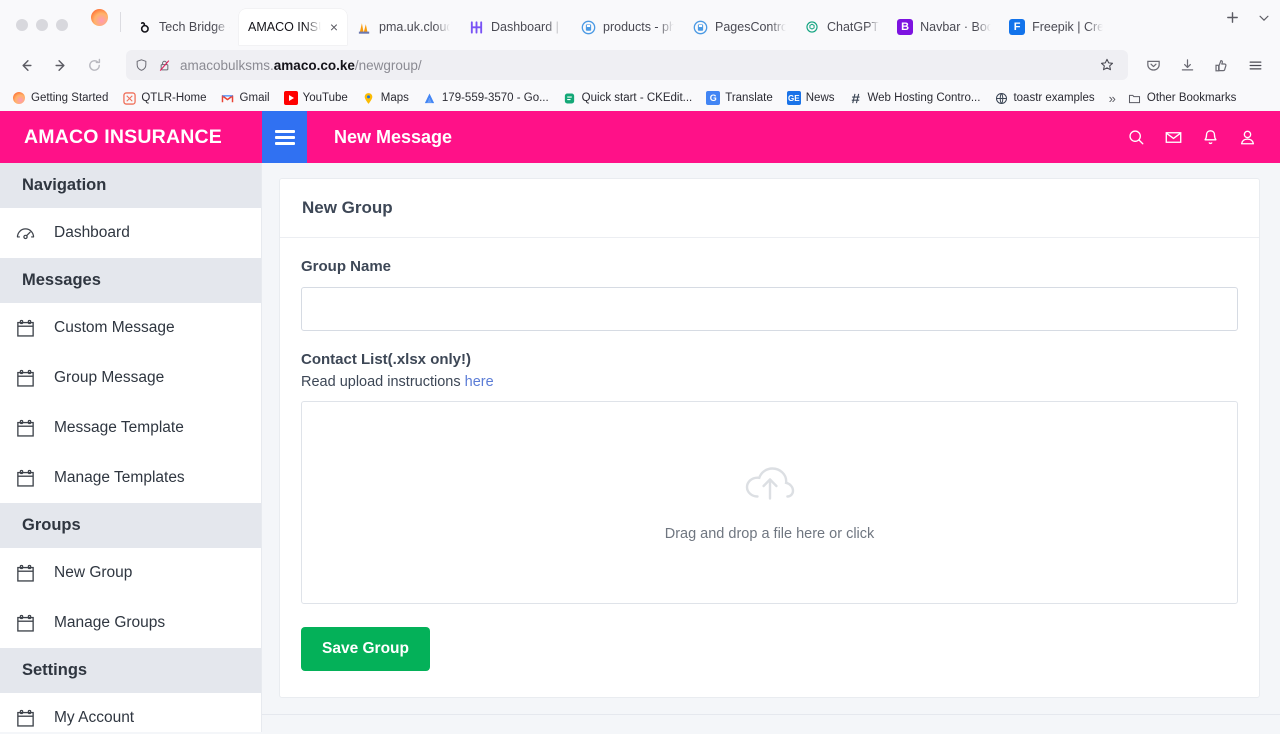  Describe the element at coordinates (22, 25) in the screenshot. I see `close-window-button` at that location.